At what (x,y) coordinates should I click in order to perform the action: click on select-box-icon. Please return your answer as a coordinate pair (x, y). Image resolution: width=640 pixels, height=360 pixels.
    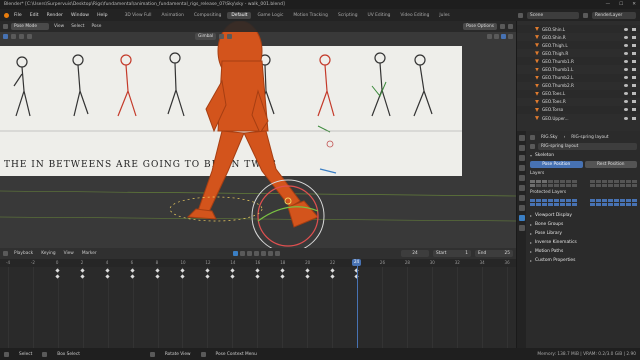
    Looking at the image, I should click on (13, 36).